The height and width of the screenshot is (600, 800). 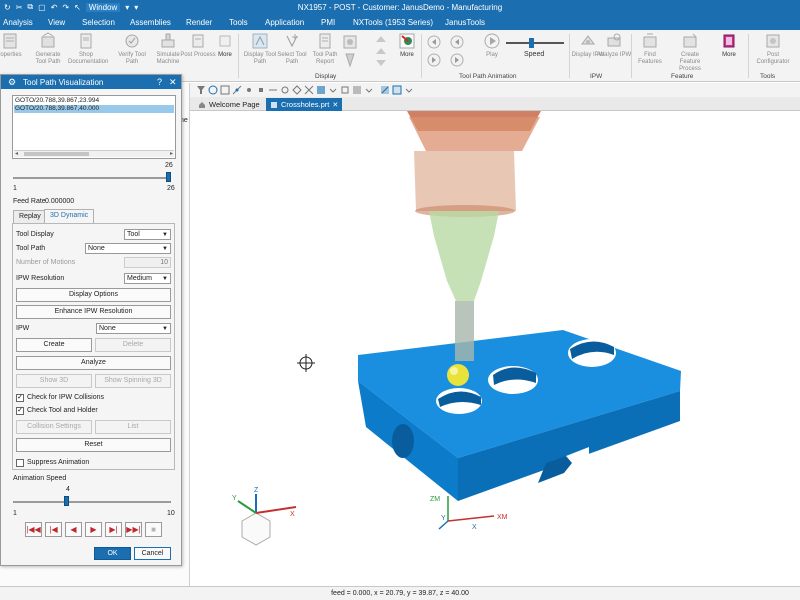 I want to click on menu-analysis: Analysis, so click(x=18, y=22).